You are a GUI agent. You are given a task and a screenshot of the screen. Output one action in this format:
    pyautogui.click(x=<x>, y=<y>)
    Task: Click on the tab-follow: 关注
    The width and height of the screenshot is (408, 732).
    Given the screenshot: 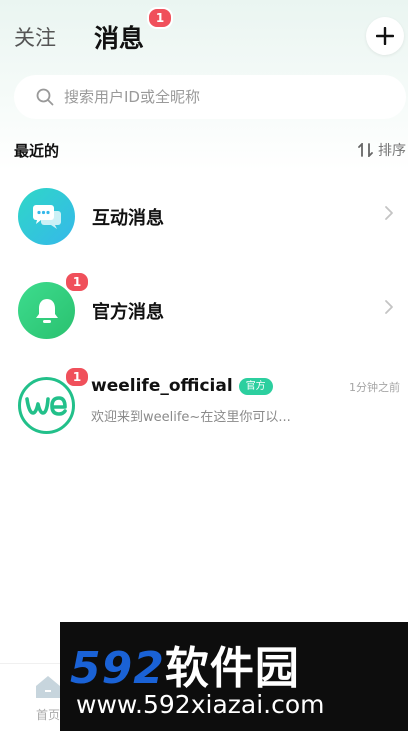 What is the action you would take?
    pyautogui.click(x=35, y=37)
    